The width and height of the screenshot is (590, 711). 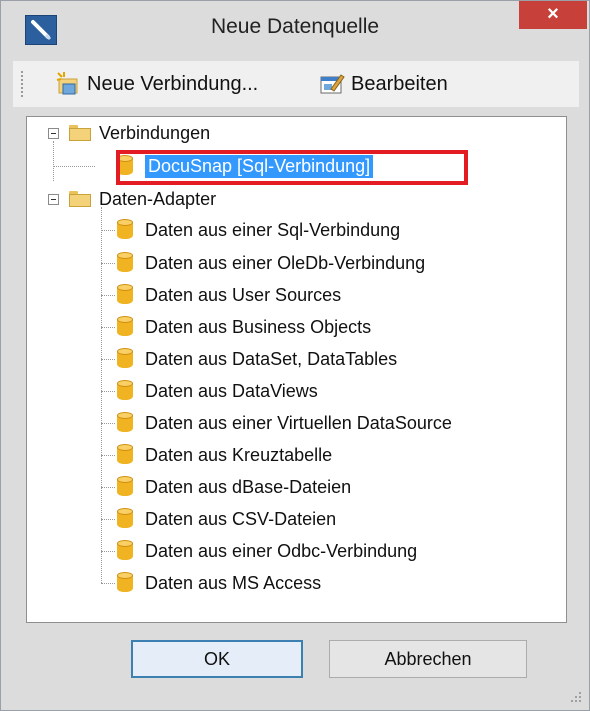 I want to click on edit-label: Bearbeiten, so click(x=399, y=83).